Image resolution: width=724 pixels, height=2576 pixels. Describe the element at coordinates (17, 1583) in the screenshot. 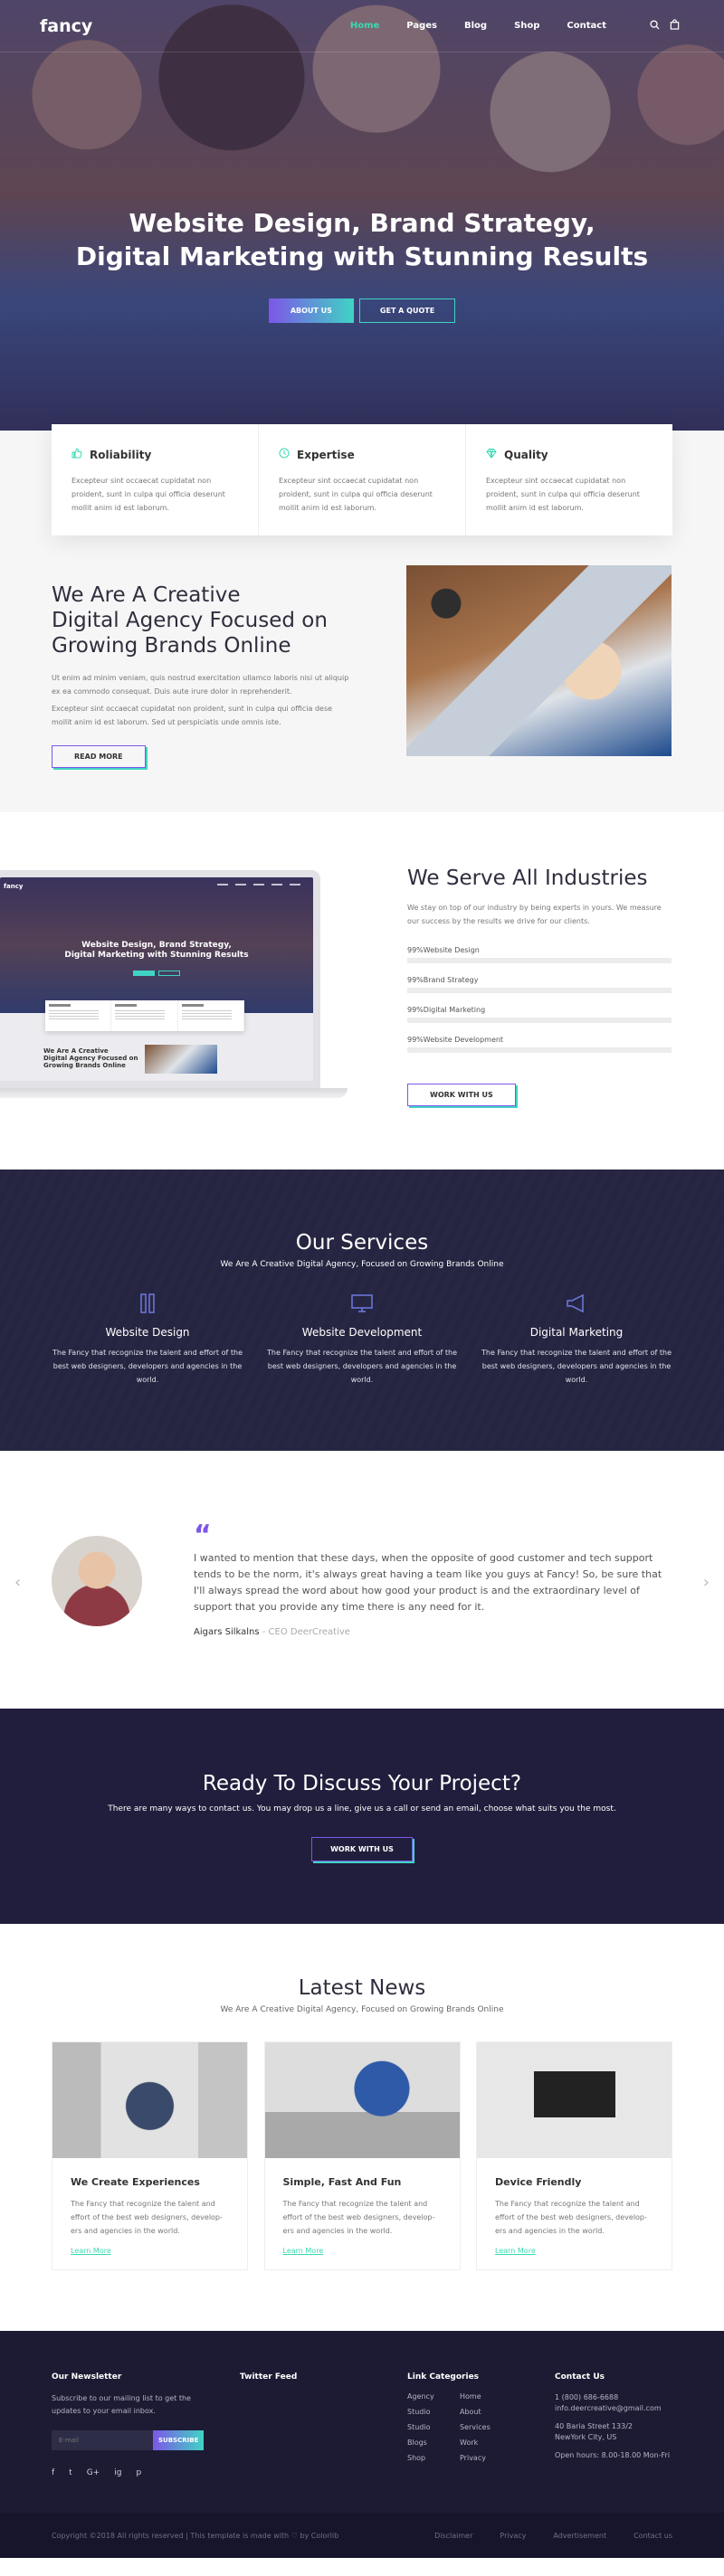

I see `prev-arrow-icon: ‹` at that location.